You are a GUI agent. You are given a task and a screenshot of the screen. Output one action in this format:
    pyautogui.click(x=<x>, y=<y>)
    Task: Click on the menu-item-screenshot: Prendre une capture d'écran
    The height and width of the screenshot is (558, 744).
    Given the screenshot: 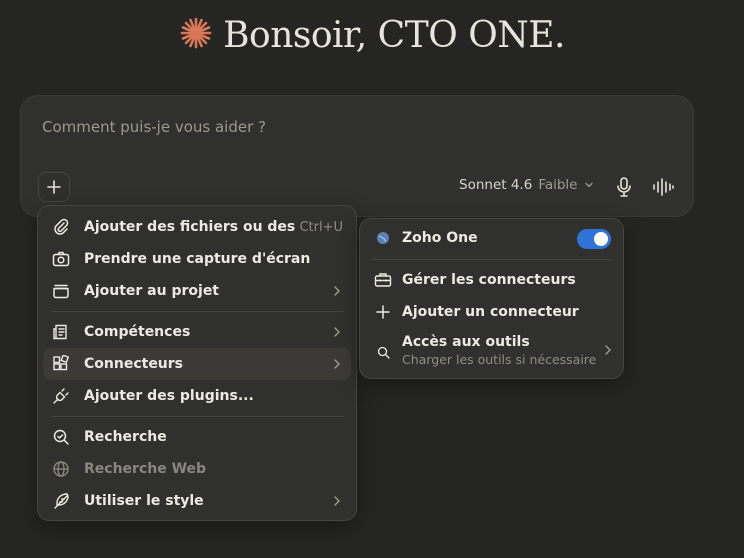 What is the action you would take?
    pyautogui.click(x=197, y=259)
    